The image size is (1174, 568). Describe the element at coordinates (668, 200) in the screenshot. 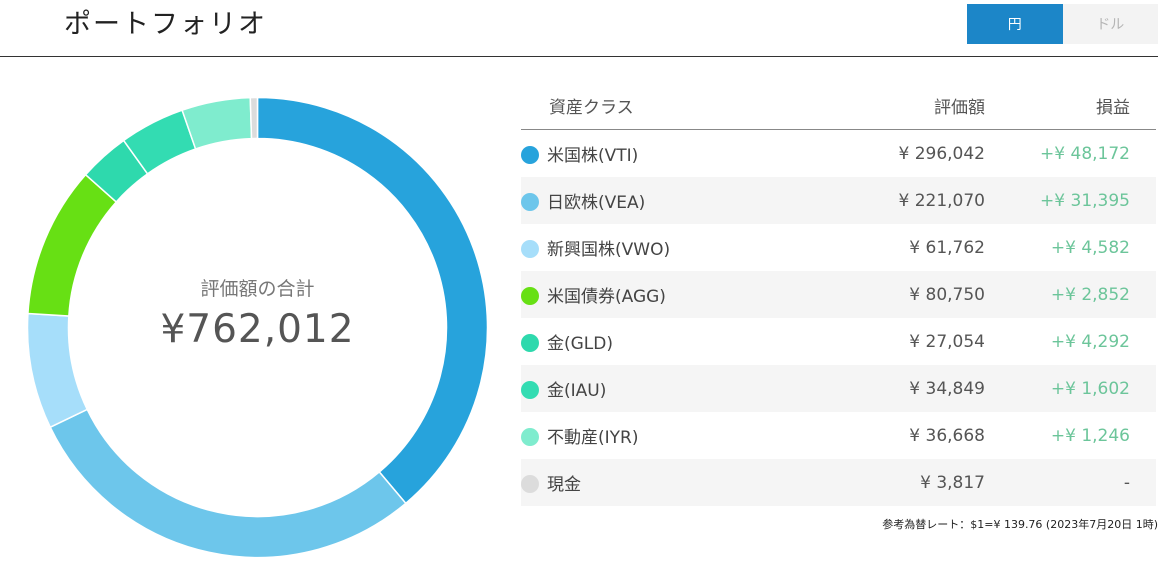

I see `asset-name-cell: 日欧株(VEA)` at that location.